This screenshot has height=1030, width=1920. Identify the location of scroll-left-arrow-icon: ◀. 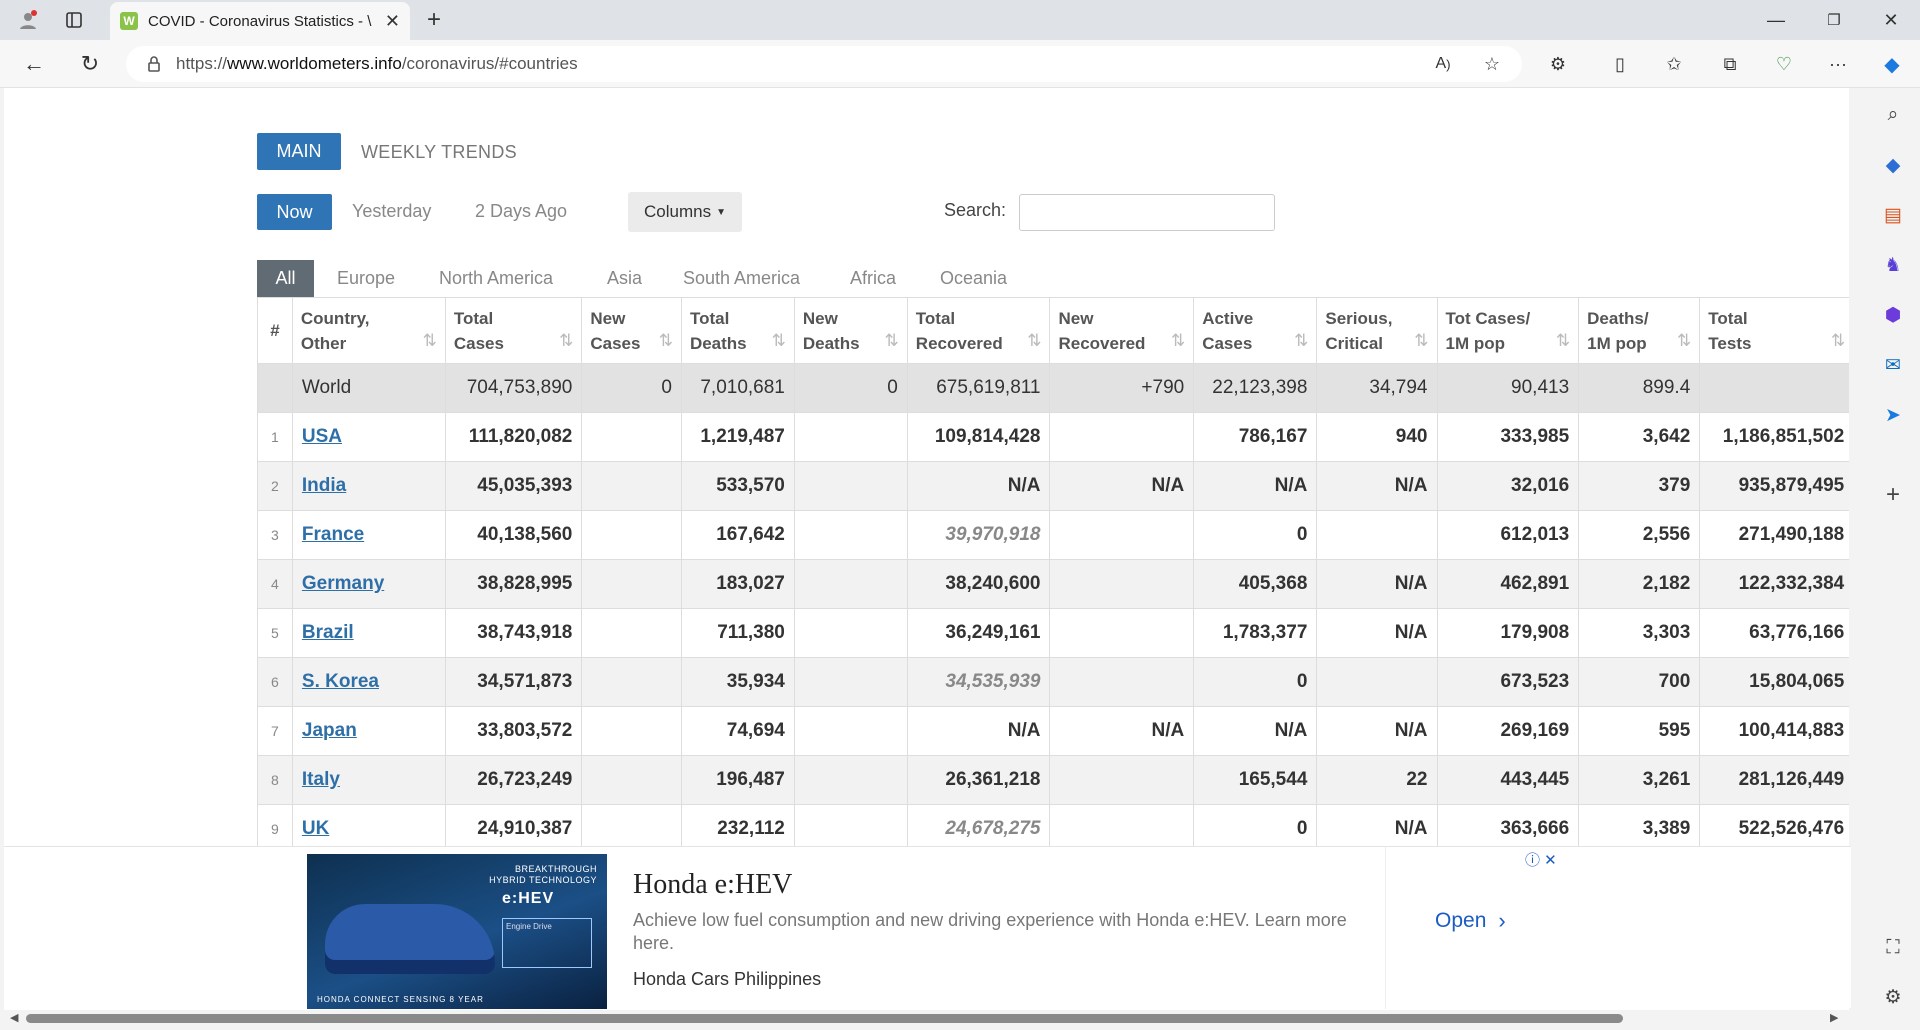
(14, 1017).